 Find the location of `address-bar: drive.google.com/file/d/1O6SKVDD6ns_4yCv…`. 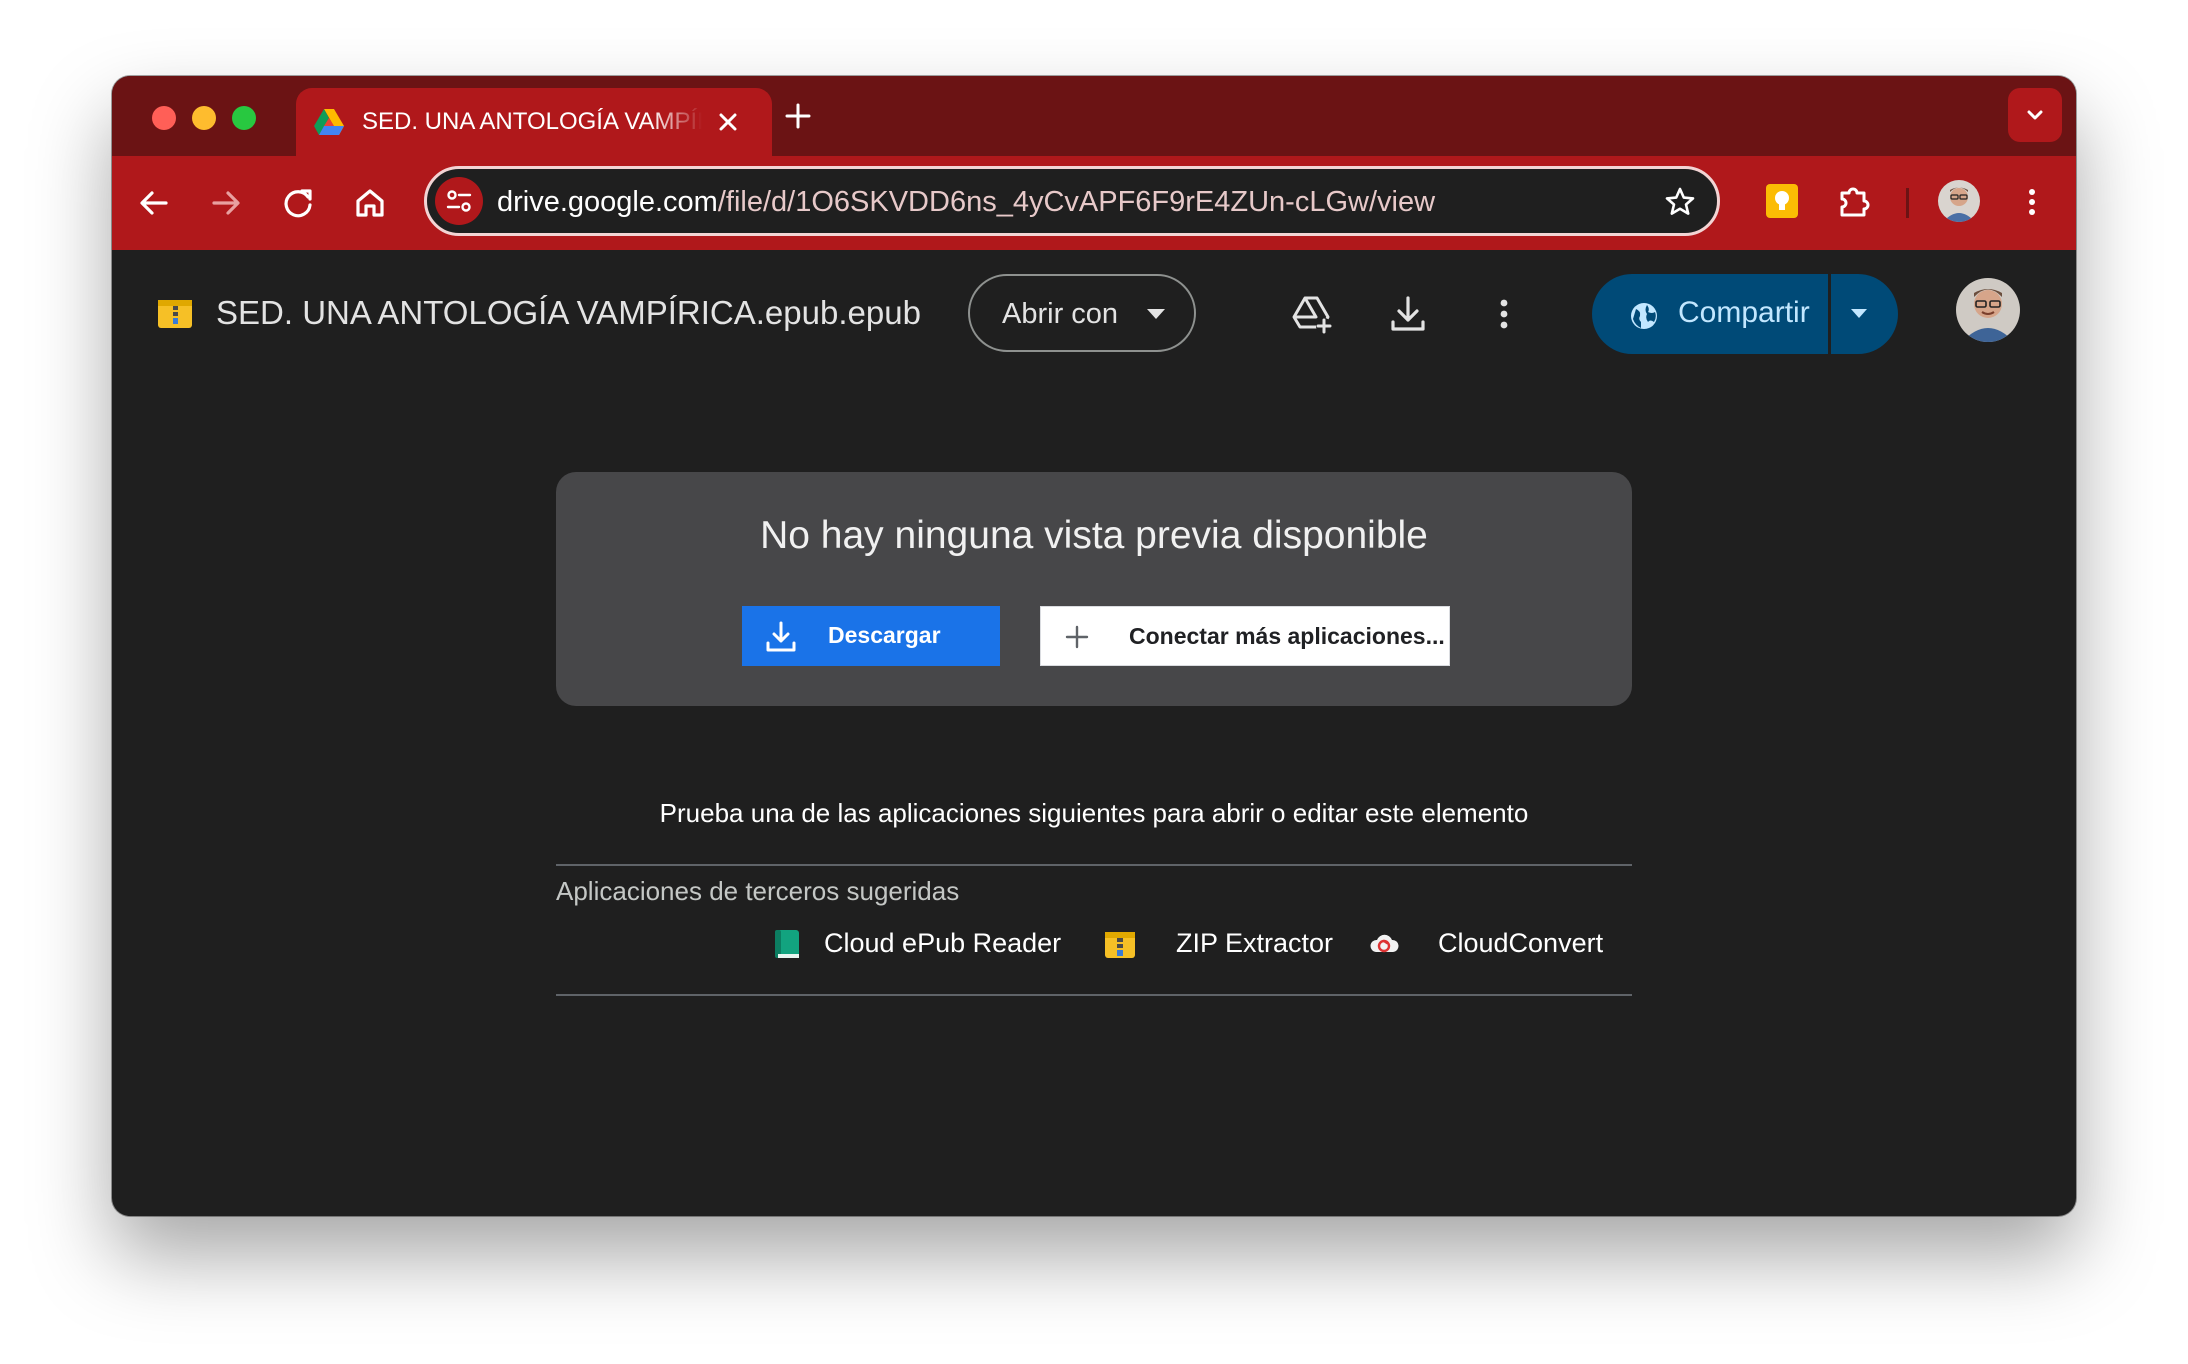

address-bar: drive.google.com/file/d/1O6SKVDD6ns_4yCv… is located at coordinates (1072, 201).